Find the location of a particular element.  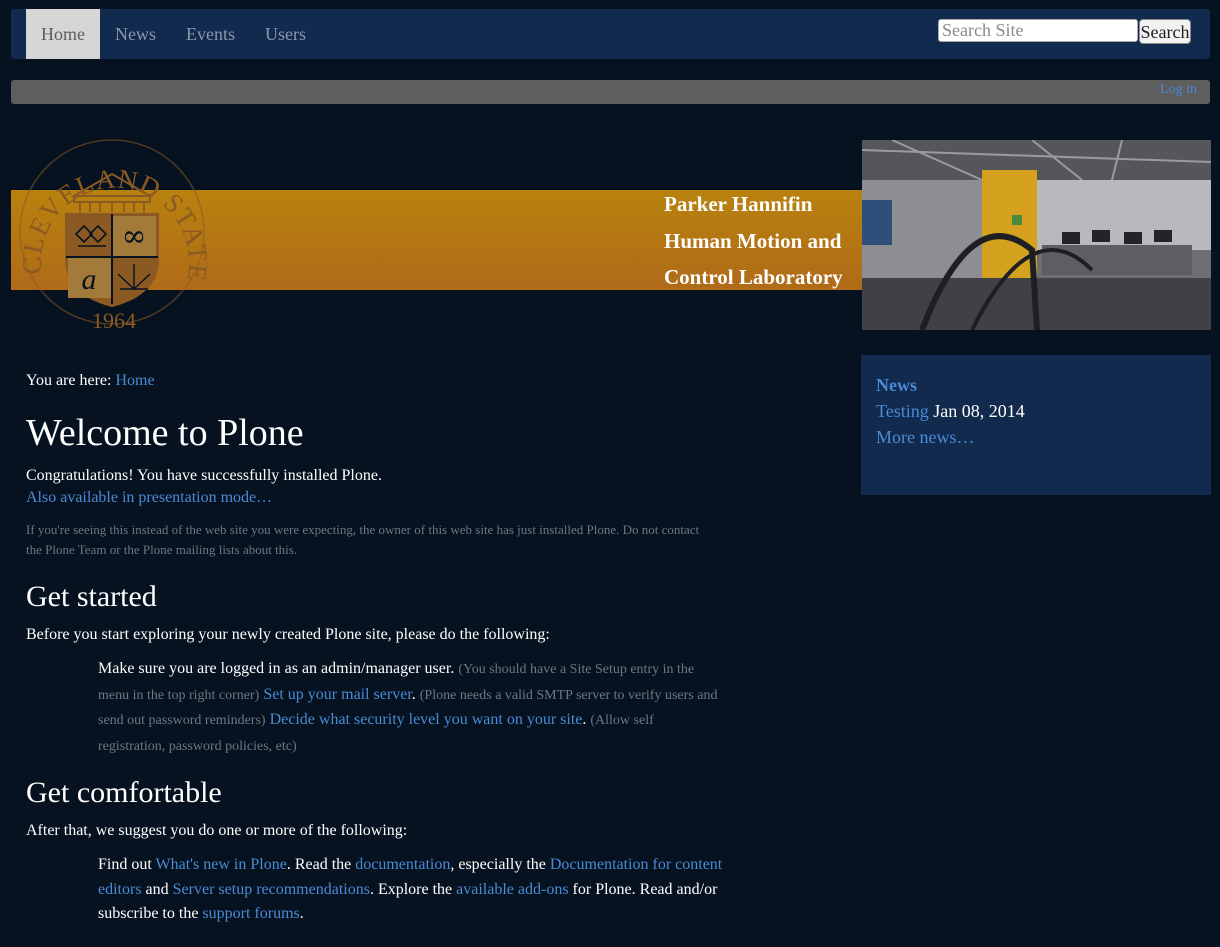

read-the-text: . Read the is located at coordinates (319, 864).